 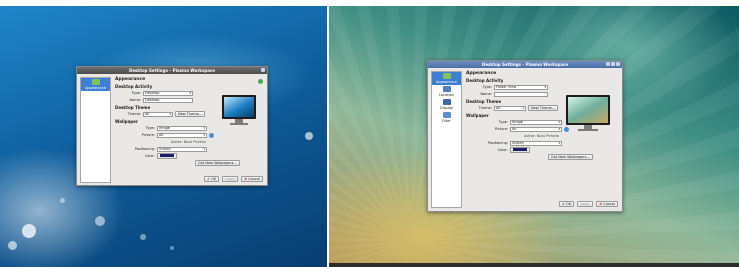 What do you see at coordinates (446, 89) in the screenshot?
I see `location-icon` at bounding box center [446, 89].